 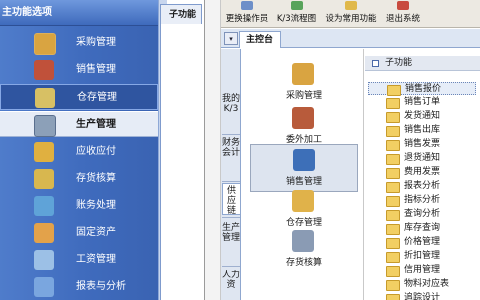 What do you see at coordinates (422, 130) in the screenshot?
I see `list-item: 销售出库` at bounding box center [422, 130].